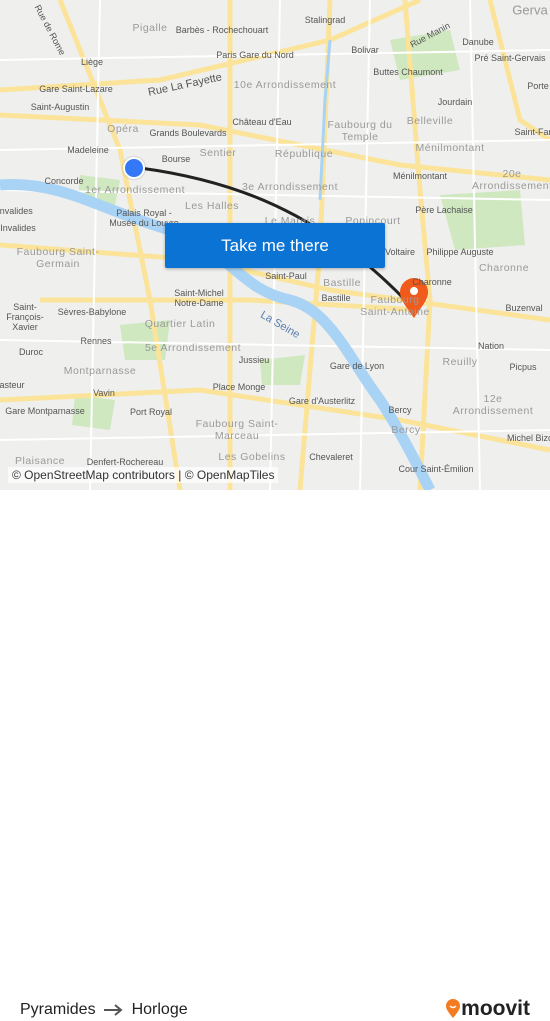  I want to click on origin-marker, so click(134, 168).